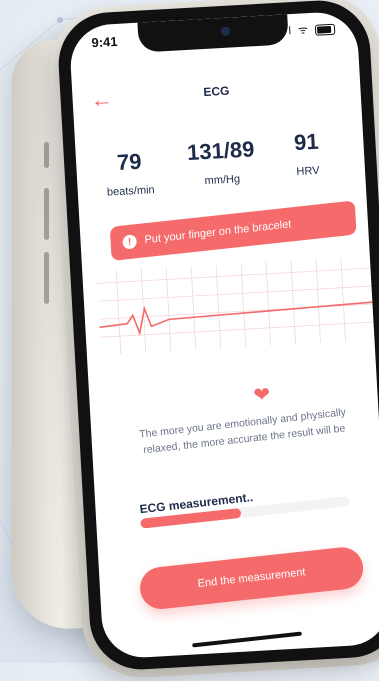  I want to click on signal-wifi-icons: ıl ᯤ, so click(297, 31).